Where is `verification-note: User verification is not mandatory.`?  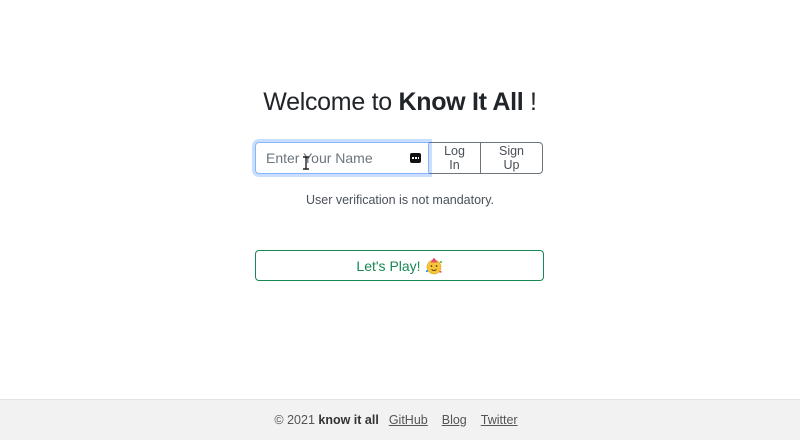
verification-note: User verification is not mandatory. is located at coordinates (400, 200).